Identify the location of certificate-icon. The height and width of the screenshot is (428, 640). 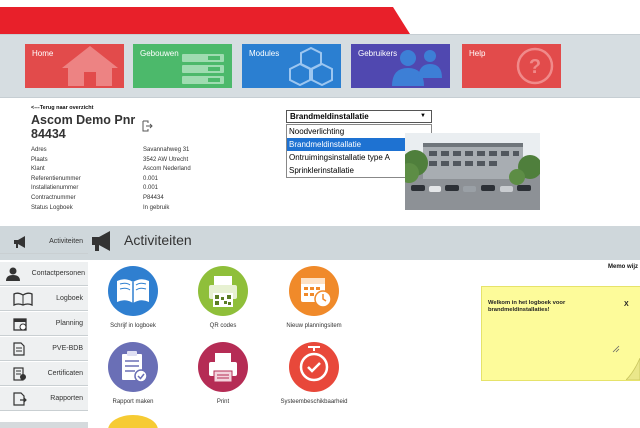
(19, 374).